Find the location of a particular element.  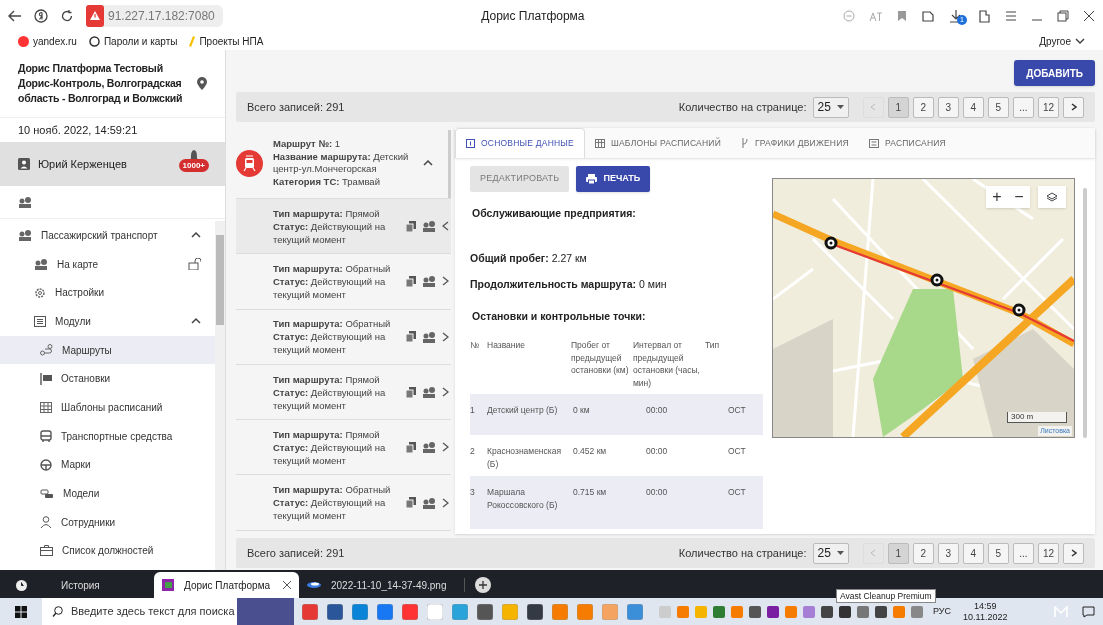

caret-icon is located at coordinates (1080, 41).